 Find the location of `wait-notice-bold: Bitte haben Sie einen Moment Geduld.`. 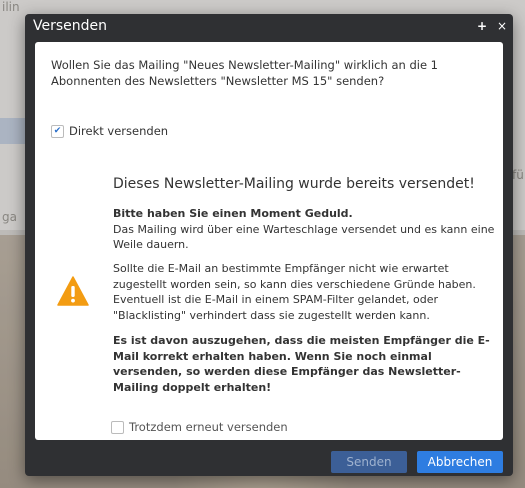

wait-notice-bold: Bitte haben Sie einen Moment Geduld. is located at coordinates (233, 213).